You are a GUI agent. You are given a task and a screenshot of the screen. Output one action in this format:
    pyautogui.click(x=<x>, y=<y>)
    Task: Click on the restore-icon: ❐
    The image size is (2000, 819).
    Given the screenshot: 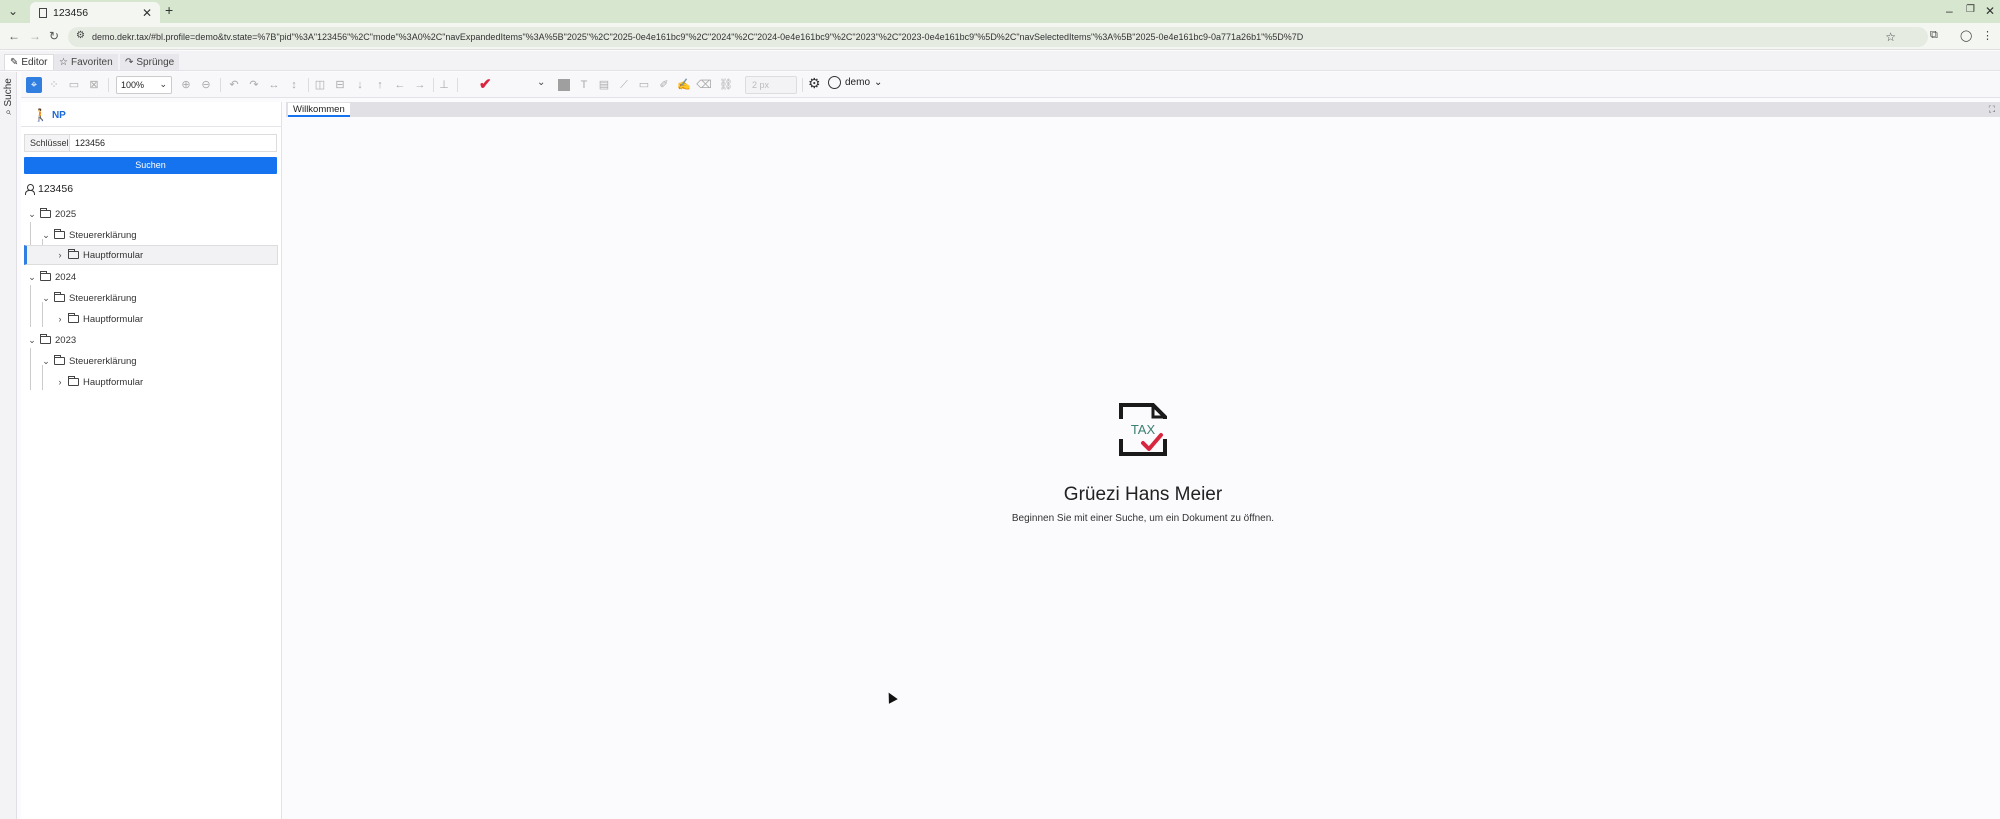 What is the action you would take?
    pyautogui.click(x=1970, y=9)
    